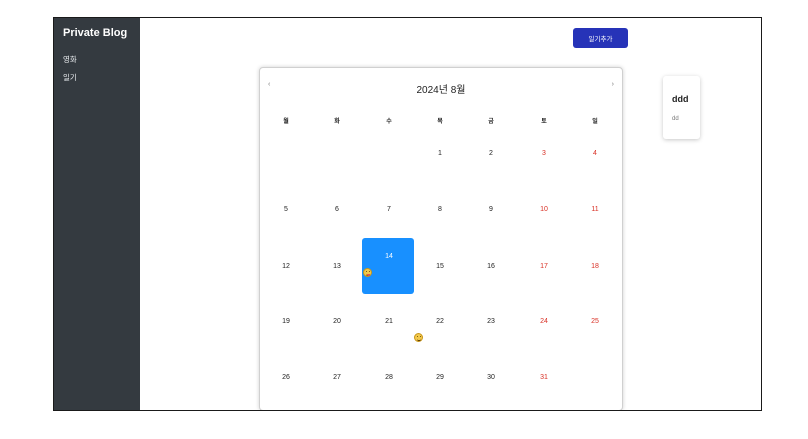 The image size is (808, 439). Describe the element at coordinates (595, 209) in the screenshot. I see `calendar-day: 11` at that location.